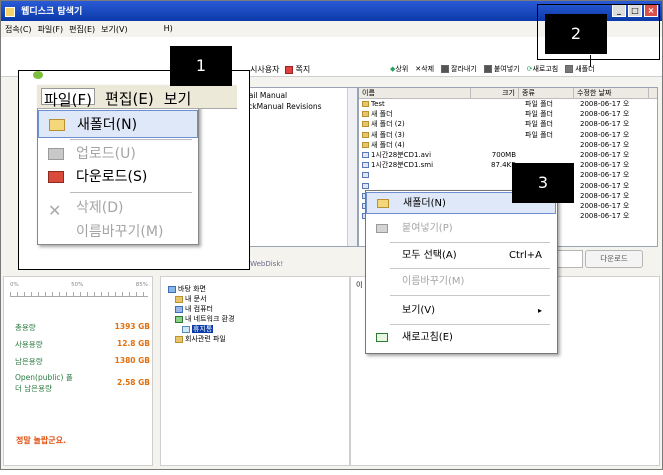 This screenshot has width=663, height=475. What do you see at coordinates (359, 285) in the screenshot?
I see `local-column-header: 이` at bounding box center [359, 285].